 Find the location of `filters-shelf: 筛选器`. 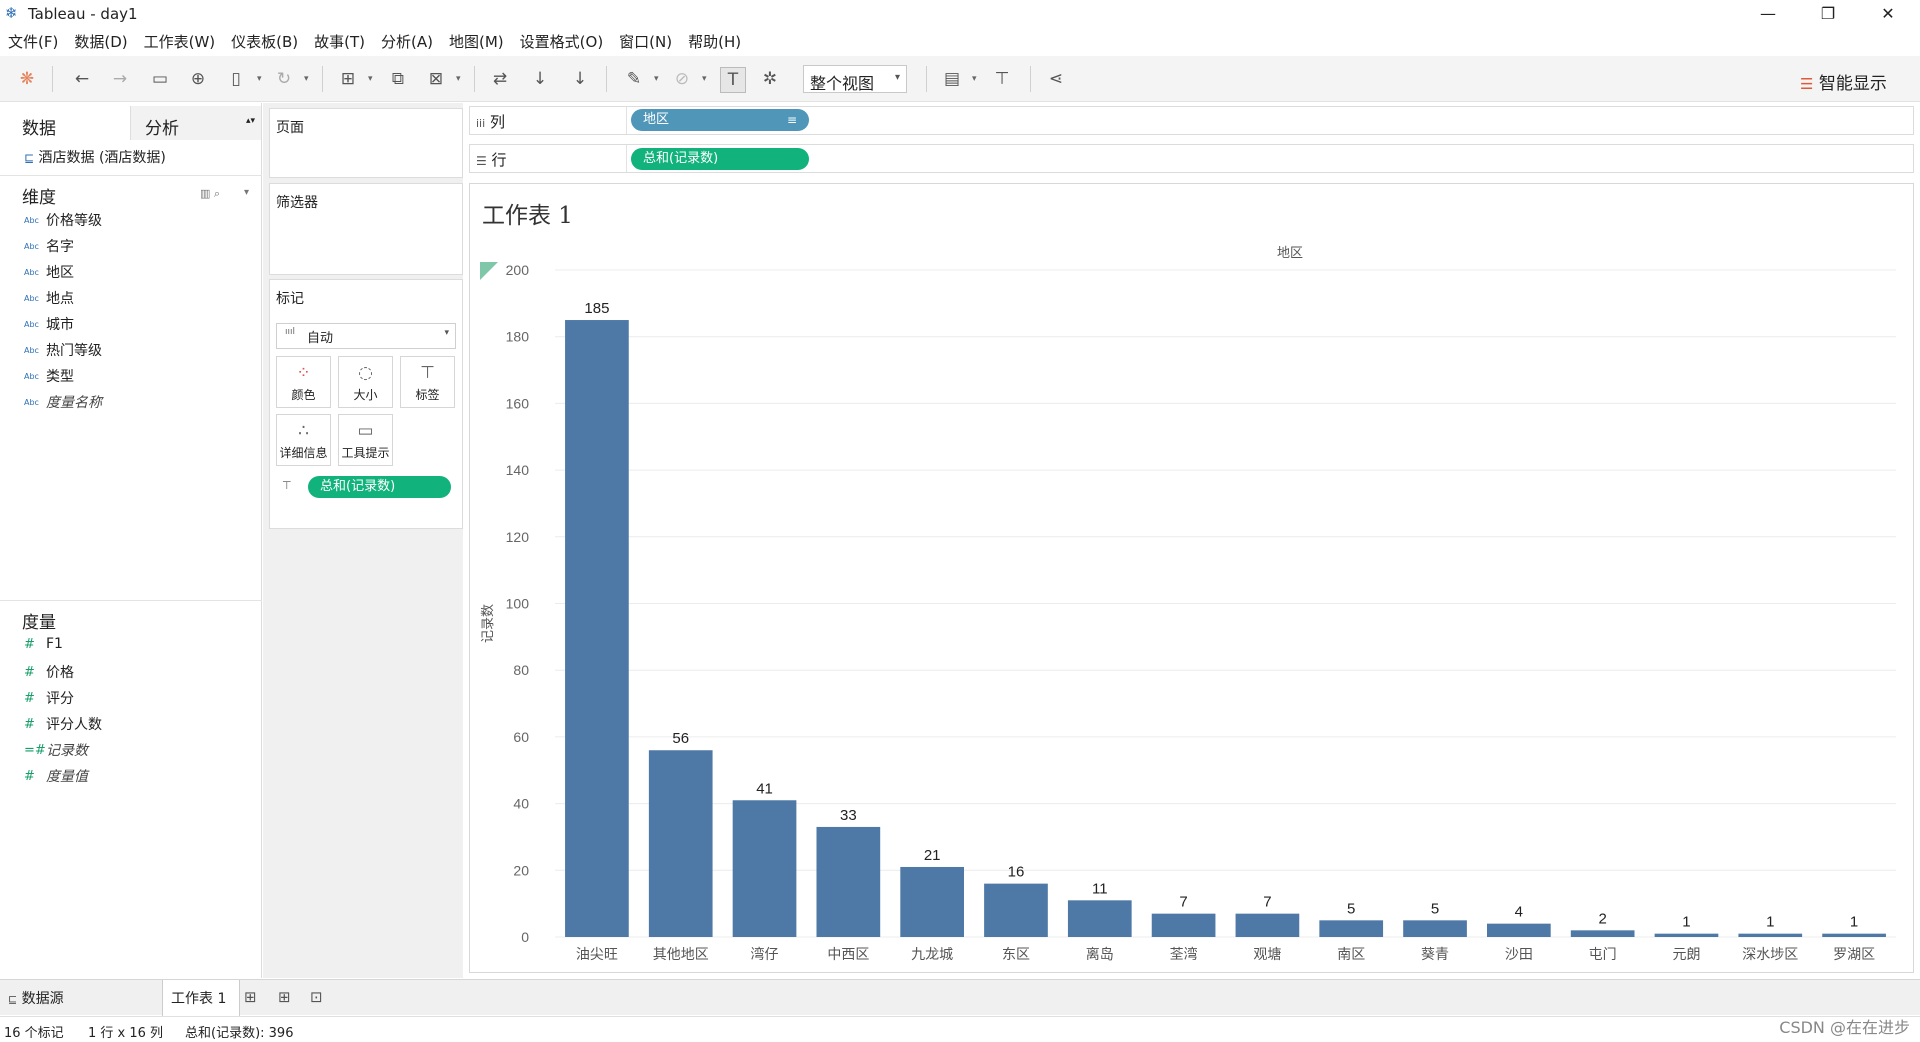

filters-shelf: 筛选器 is located at coordinates (366, 229).